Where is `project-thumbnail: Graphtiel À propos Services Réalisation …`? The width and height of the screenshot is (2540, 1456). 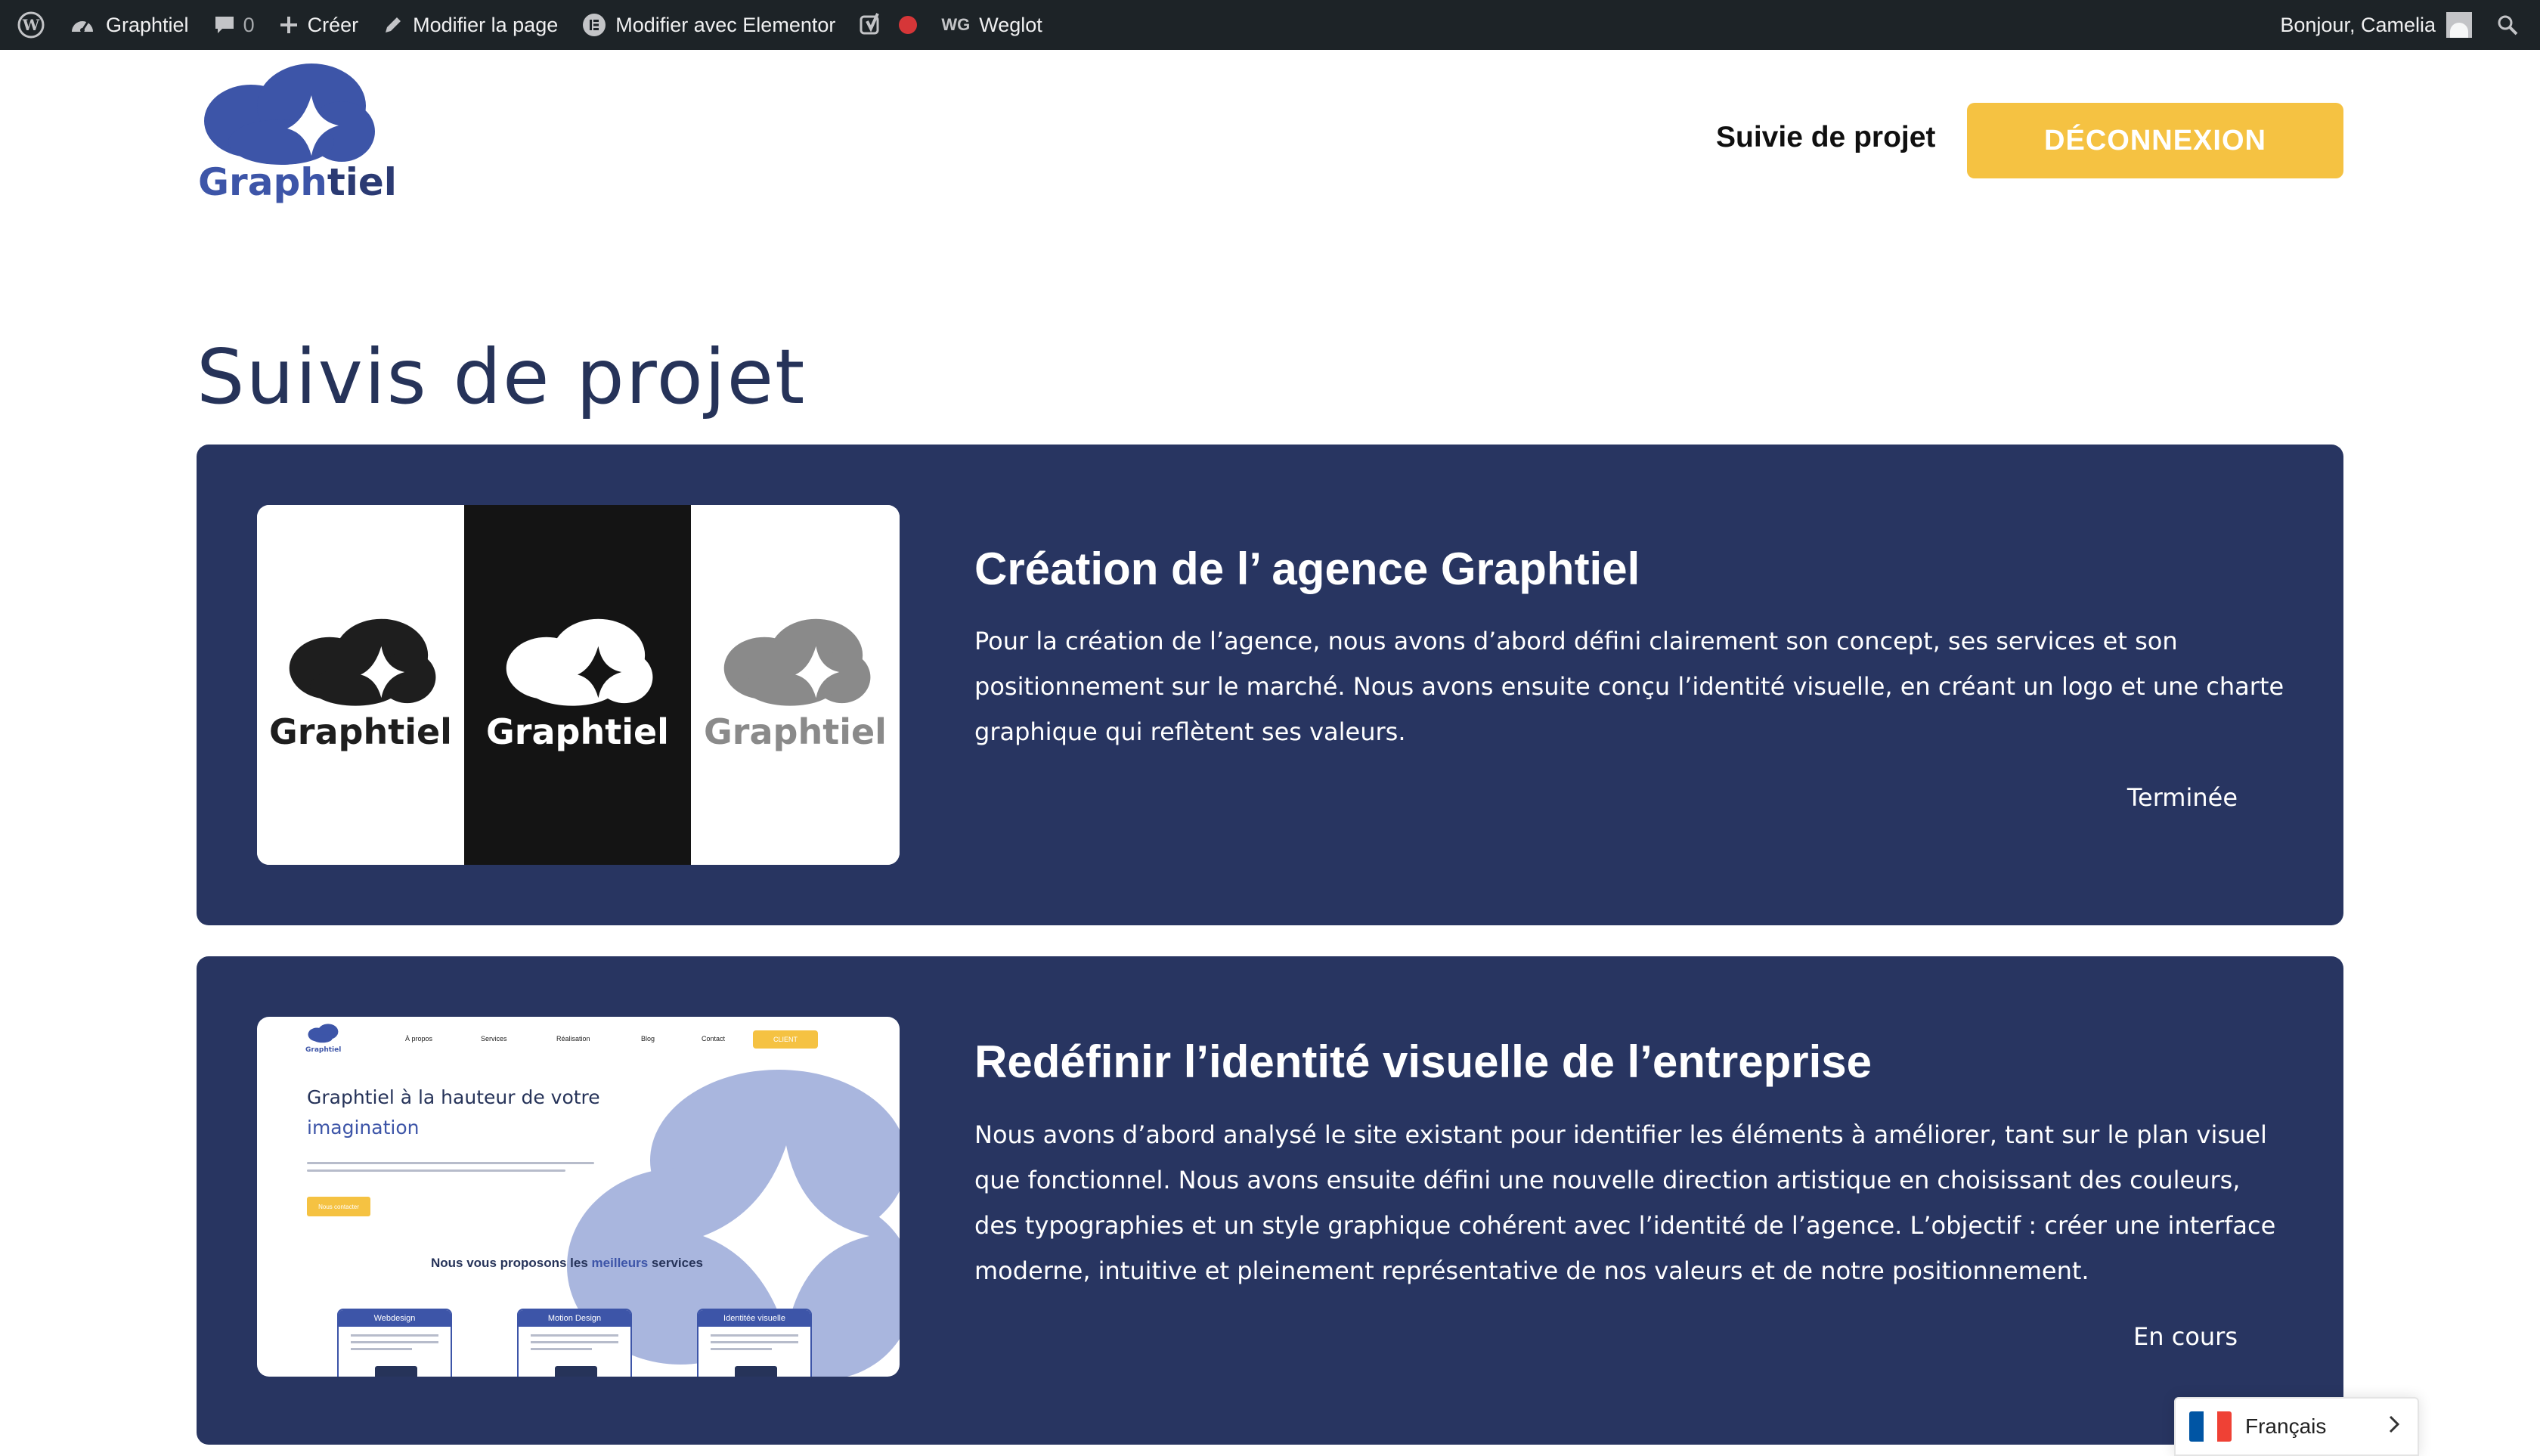
project-thumbnail: Graphtiel À propos Services Réalisation … is located at coordinates (578, 1197).